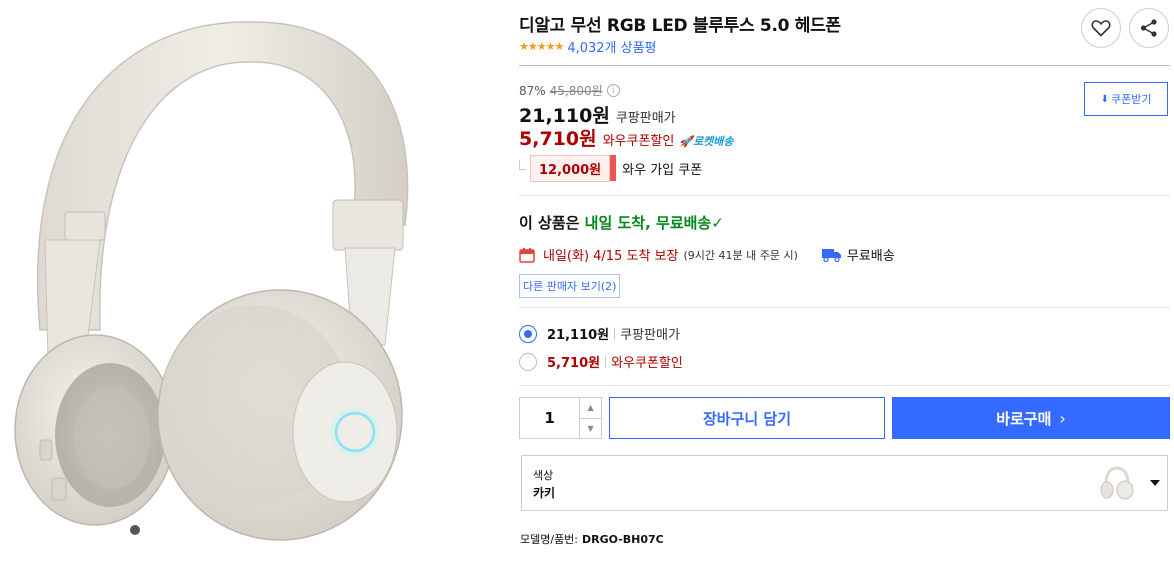 Image resolution: width=1174 pixels, height=562 pixels. What do you see at coordinates (527, 255) in the screenshot?
I see `calendar-icon` at bounding box center [527, 255].